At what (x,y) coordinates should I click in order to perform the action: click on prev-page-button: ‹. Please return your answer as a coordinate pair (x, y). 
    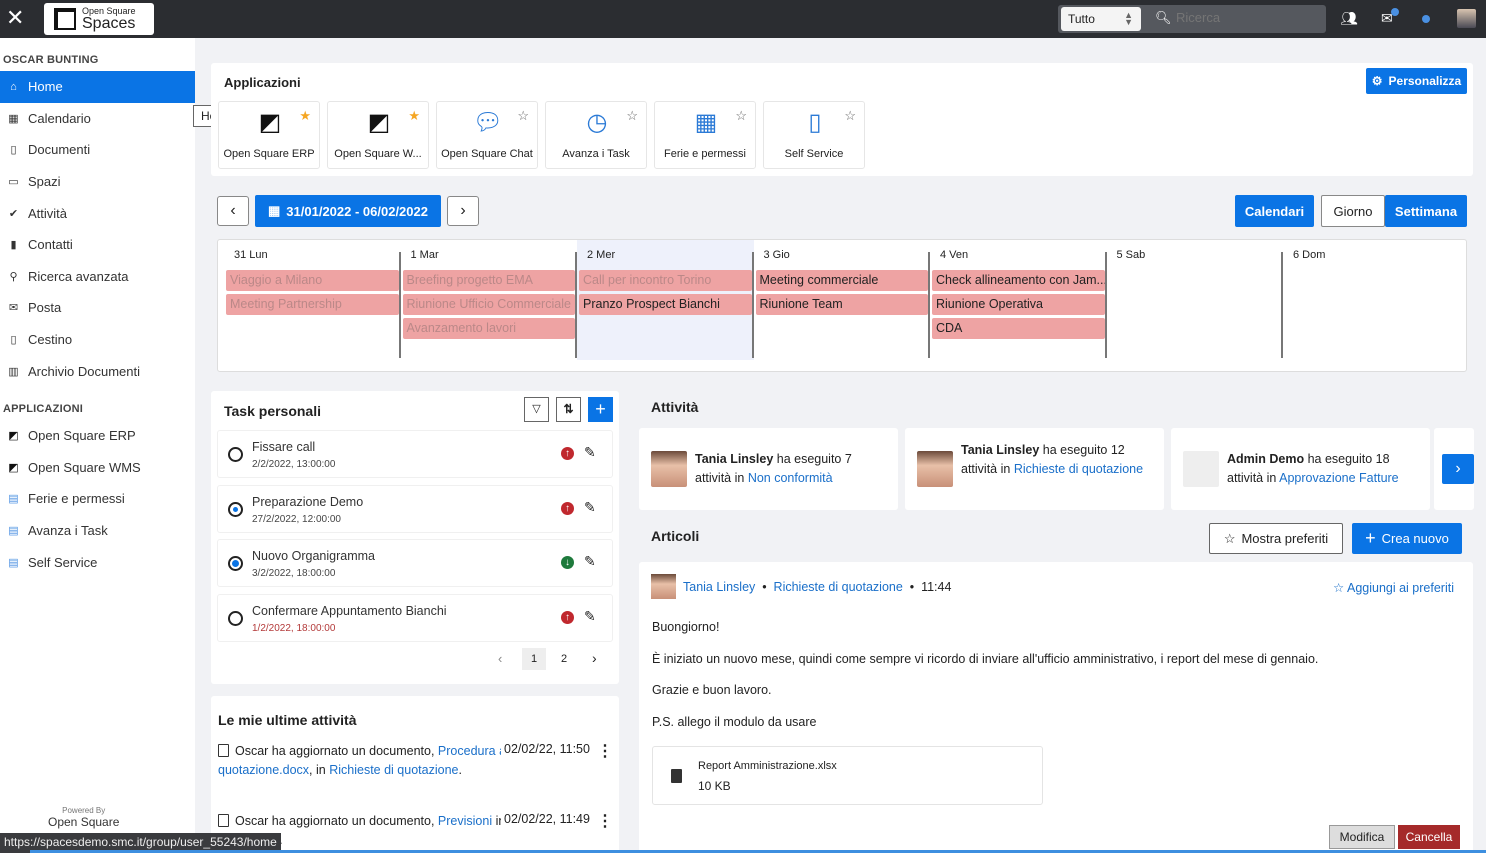
    Looking at the image, I should click on (500, 658).